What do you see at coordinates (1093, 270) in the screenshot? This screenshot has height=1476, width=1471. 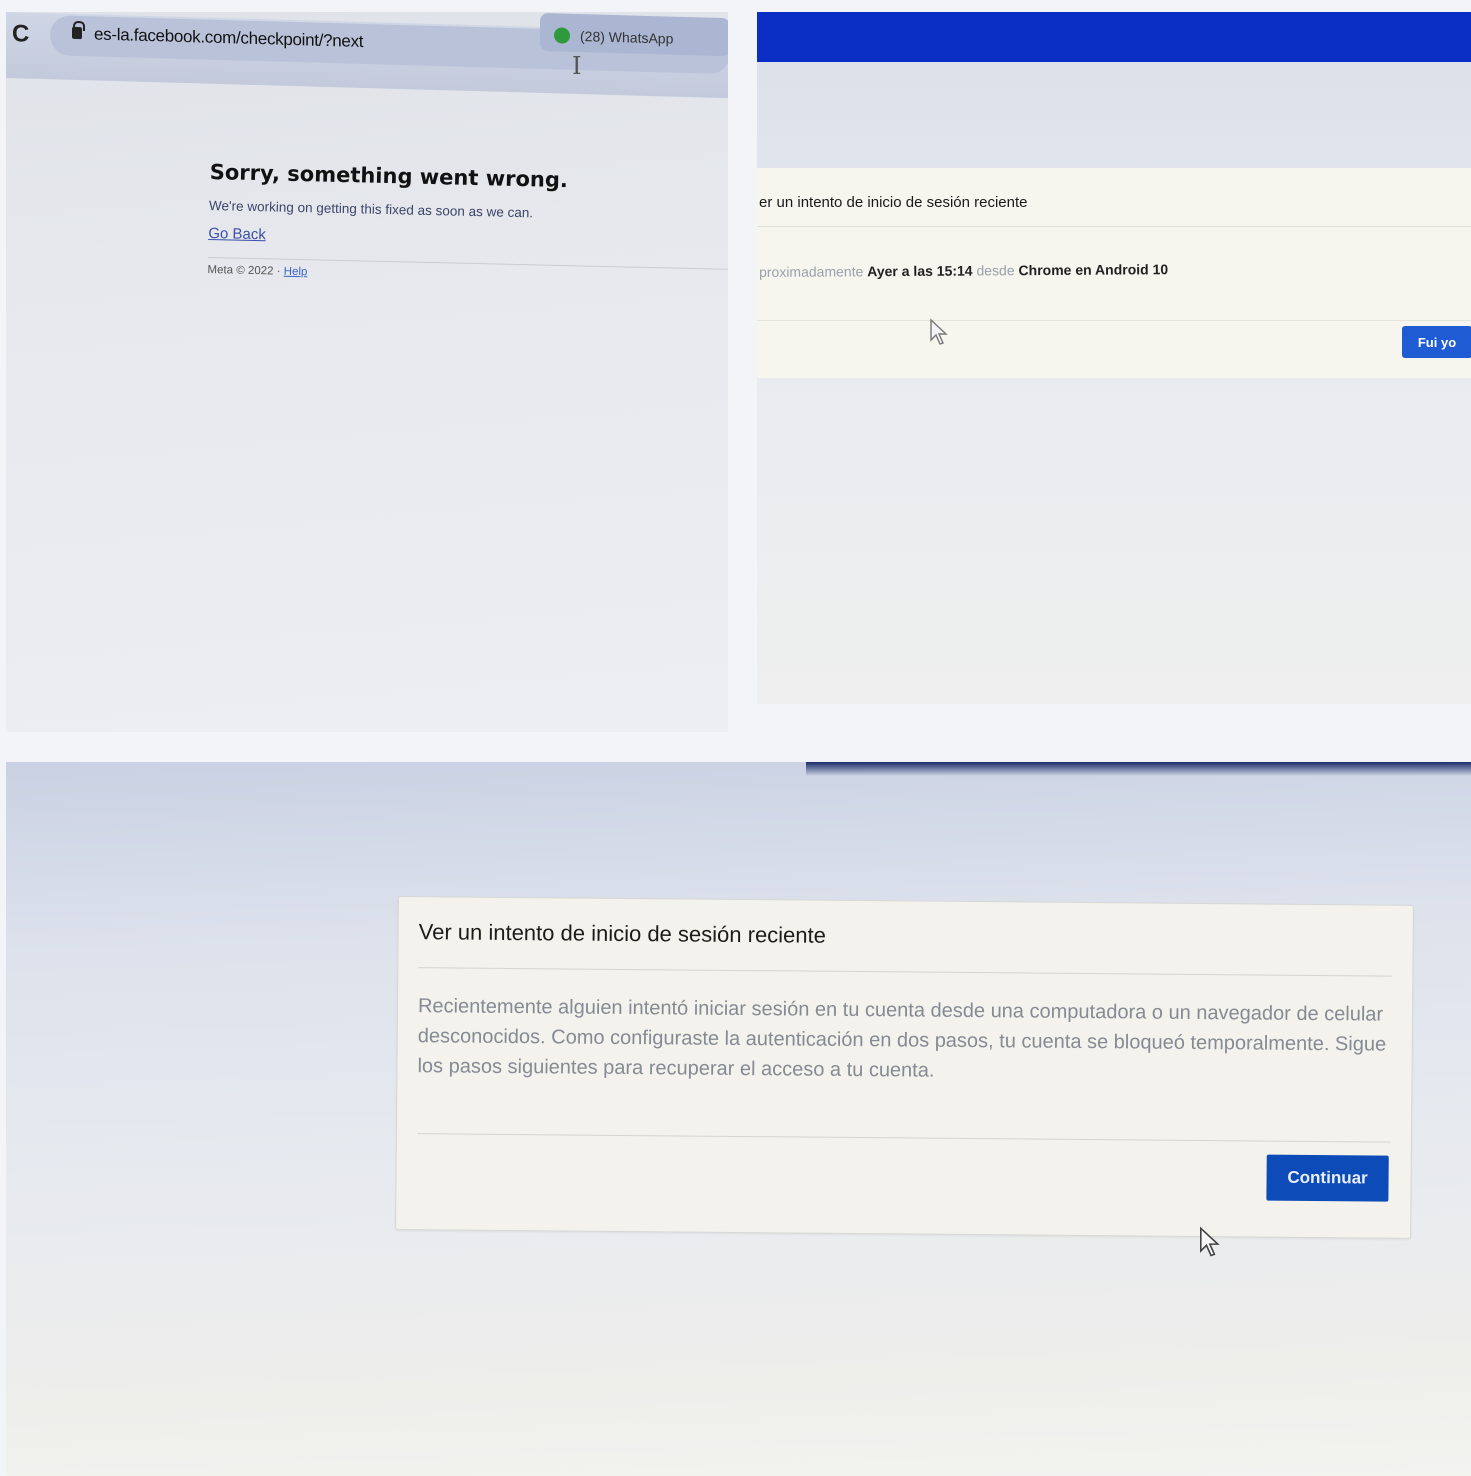 I see `attempt-device: Chrome en Android 10` at bounding box center [1093, 270].